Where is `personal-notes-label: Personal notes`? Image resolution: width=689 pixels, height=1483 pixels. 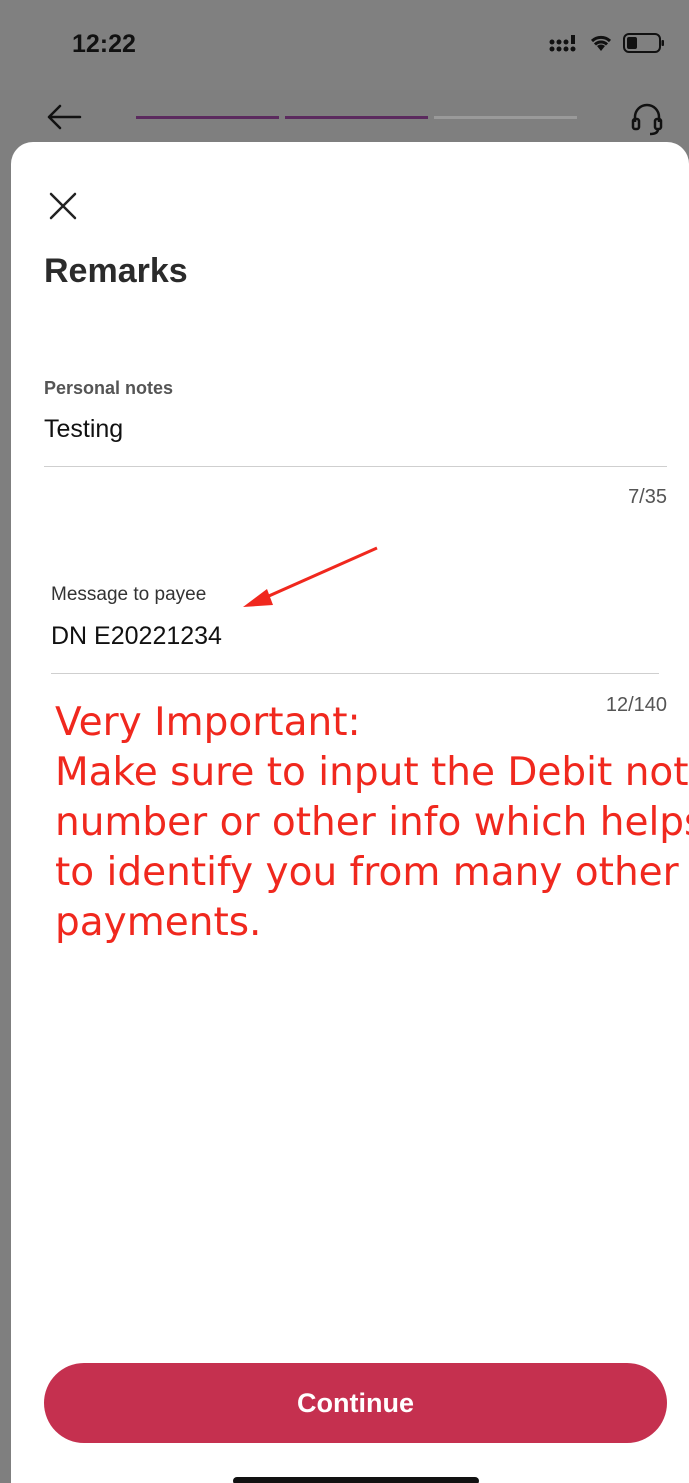 personal-notes-label: Personal notes is located at coordinates (109, 388).